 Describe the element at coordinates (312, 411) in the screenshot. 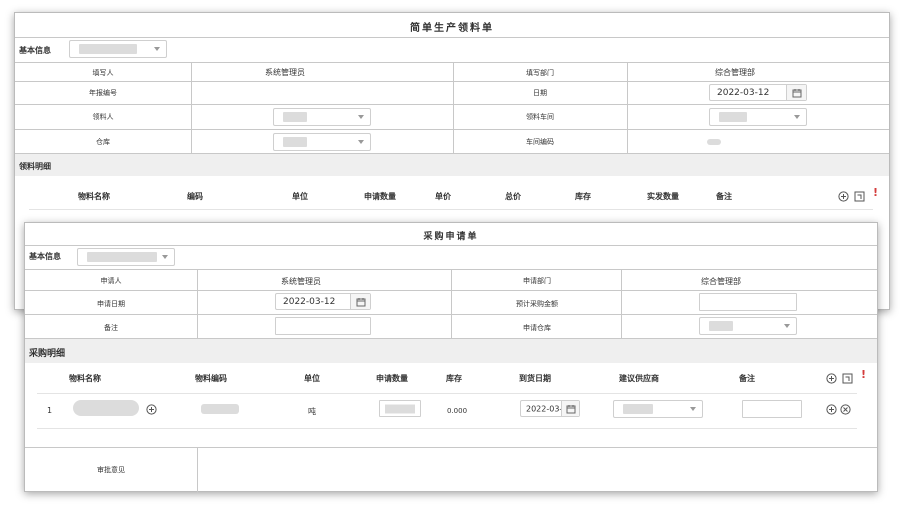

I see `unit-value: 吨` at that location.